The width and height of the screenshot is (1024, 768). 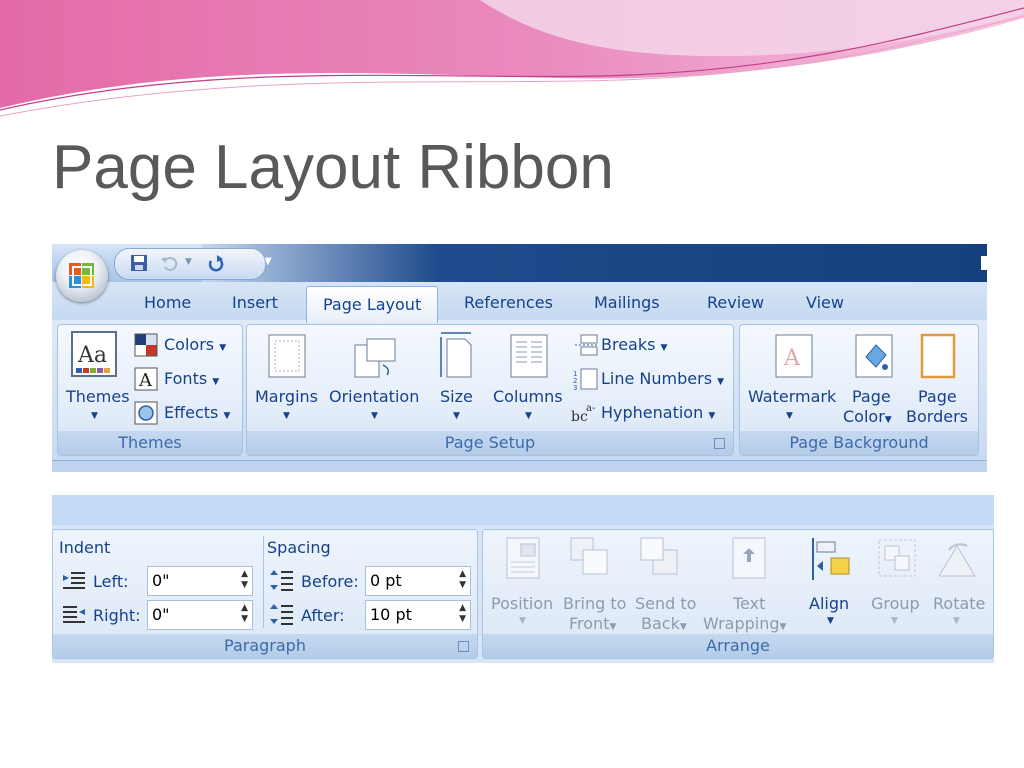 I want to click on rotate-icon, so click(x=957, y=560).